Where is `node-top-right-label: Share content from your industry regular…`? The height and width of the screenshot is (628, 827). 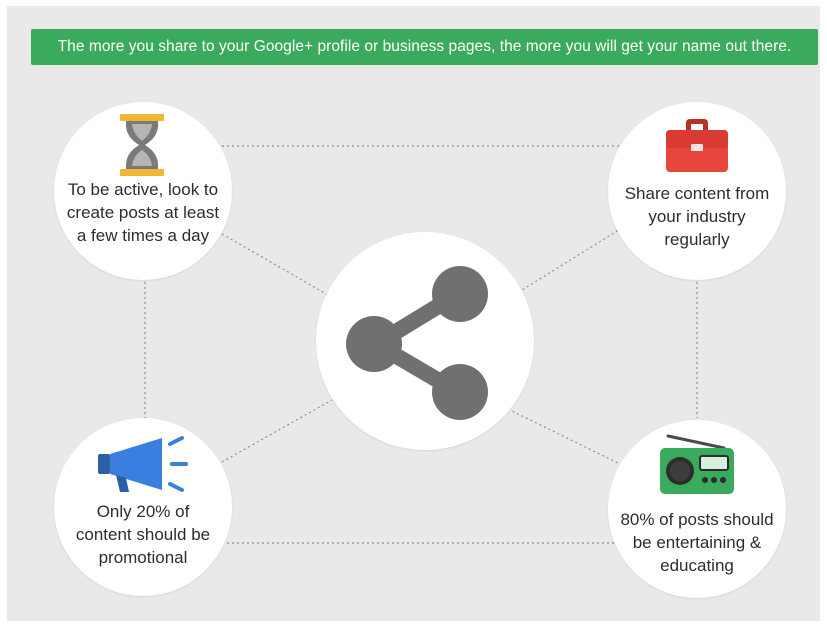
node-top-right-label: Share content from your industry regular… is located at coordinates (697, 216).